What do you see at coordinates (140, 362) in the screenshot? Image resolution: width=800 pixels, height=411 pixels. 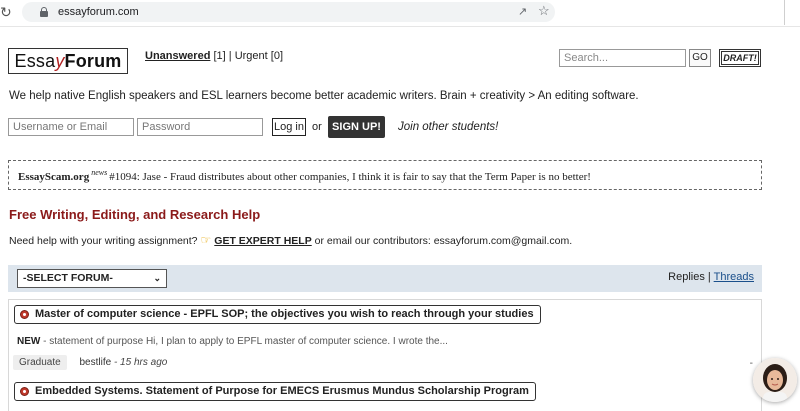 I see `thread-time: - 15 hrs ago` at bounding box center [140, 362].